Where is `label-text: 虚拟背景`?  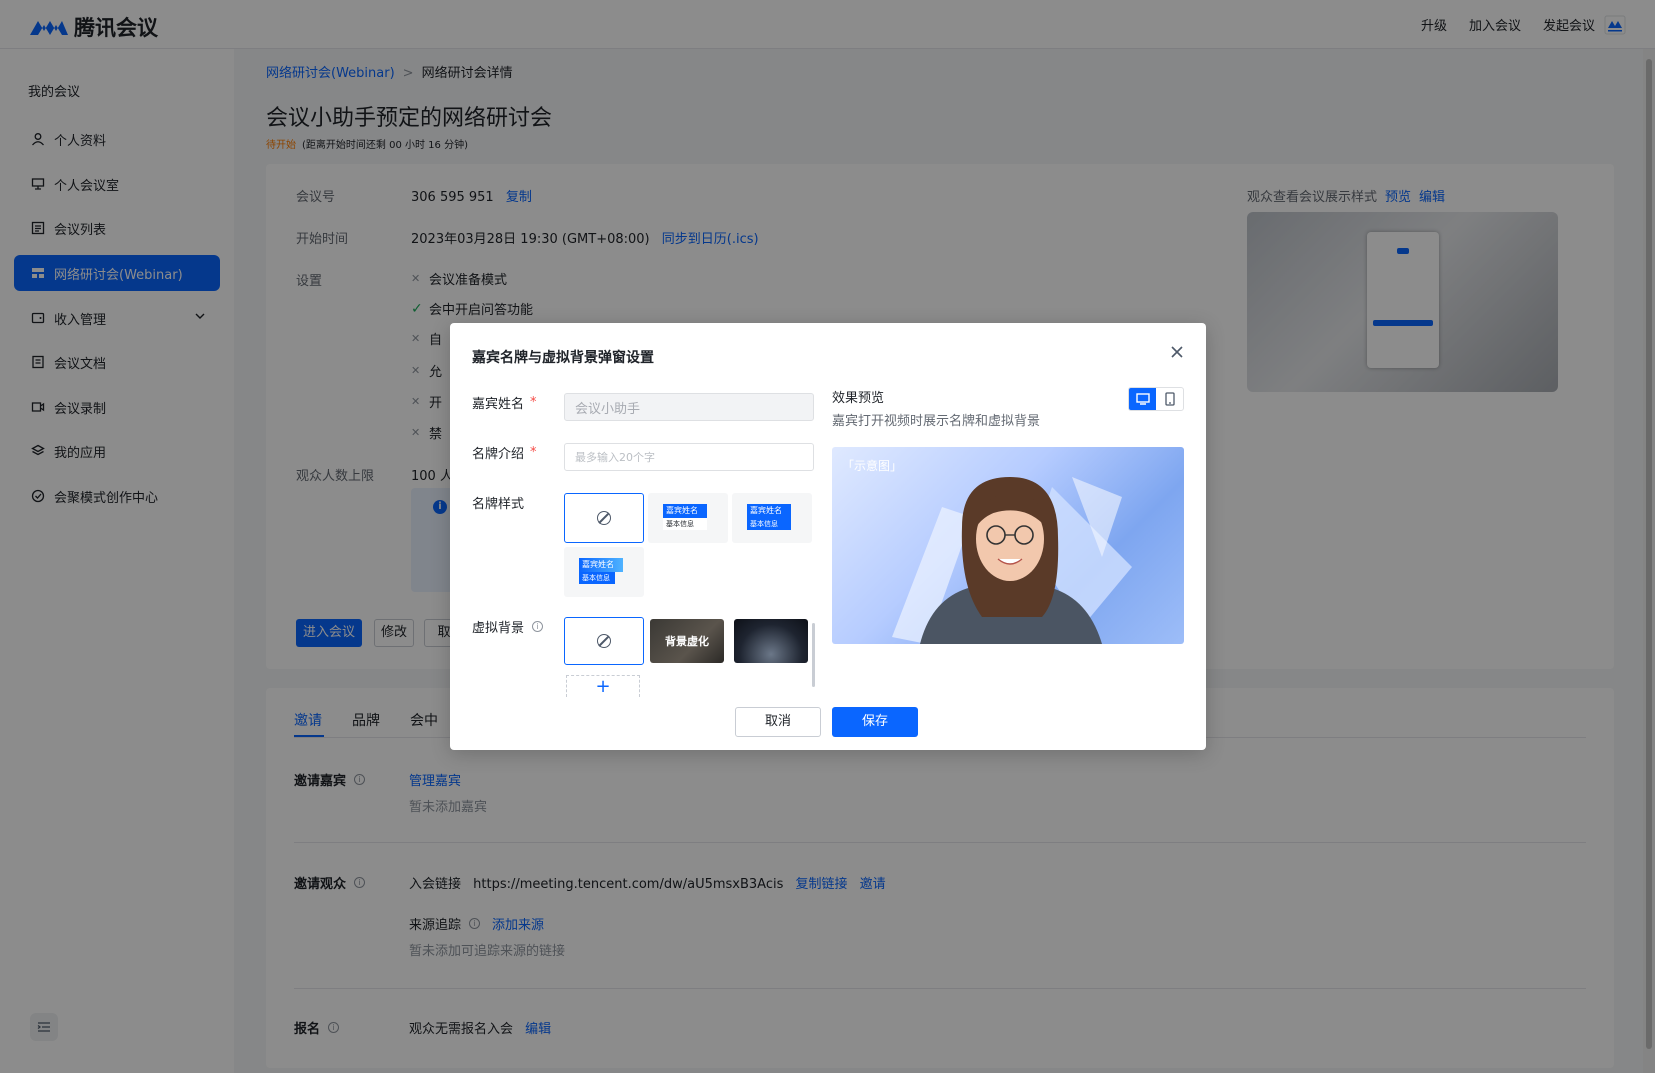
label-text: 虚拟背景 is located at coordinates (498, 628).